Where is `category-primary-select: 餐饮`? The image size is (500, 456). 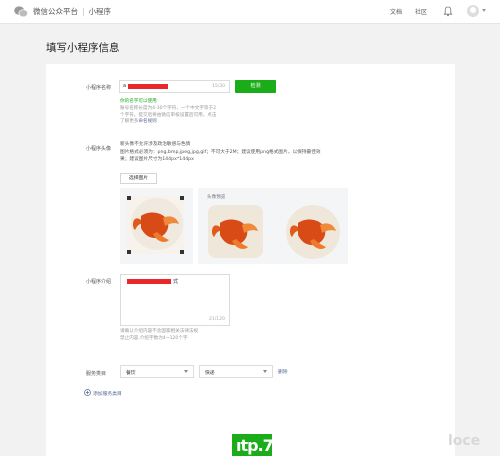
category-primary-select: 餐饮 is located at coordinates (157, 371).